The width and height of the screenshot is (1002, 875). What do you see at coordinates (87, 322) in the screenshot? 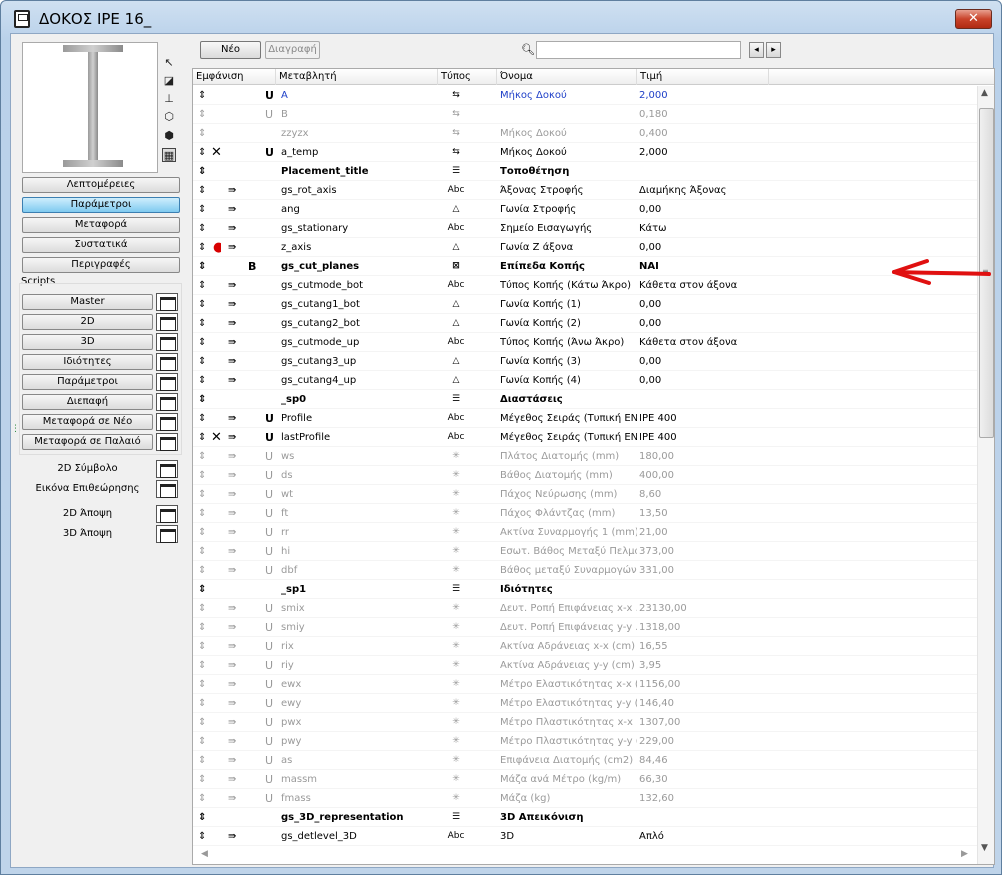
I see `script-button-1: 2D` at bounding box center [87, 322].